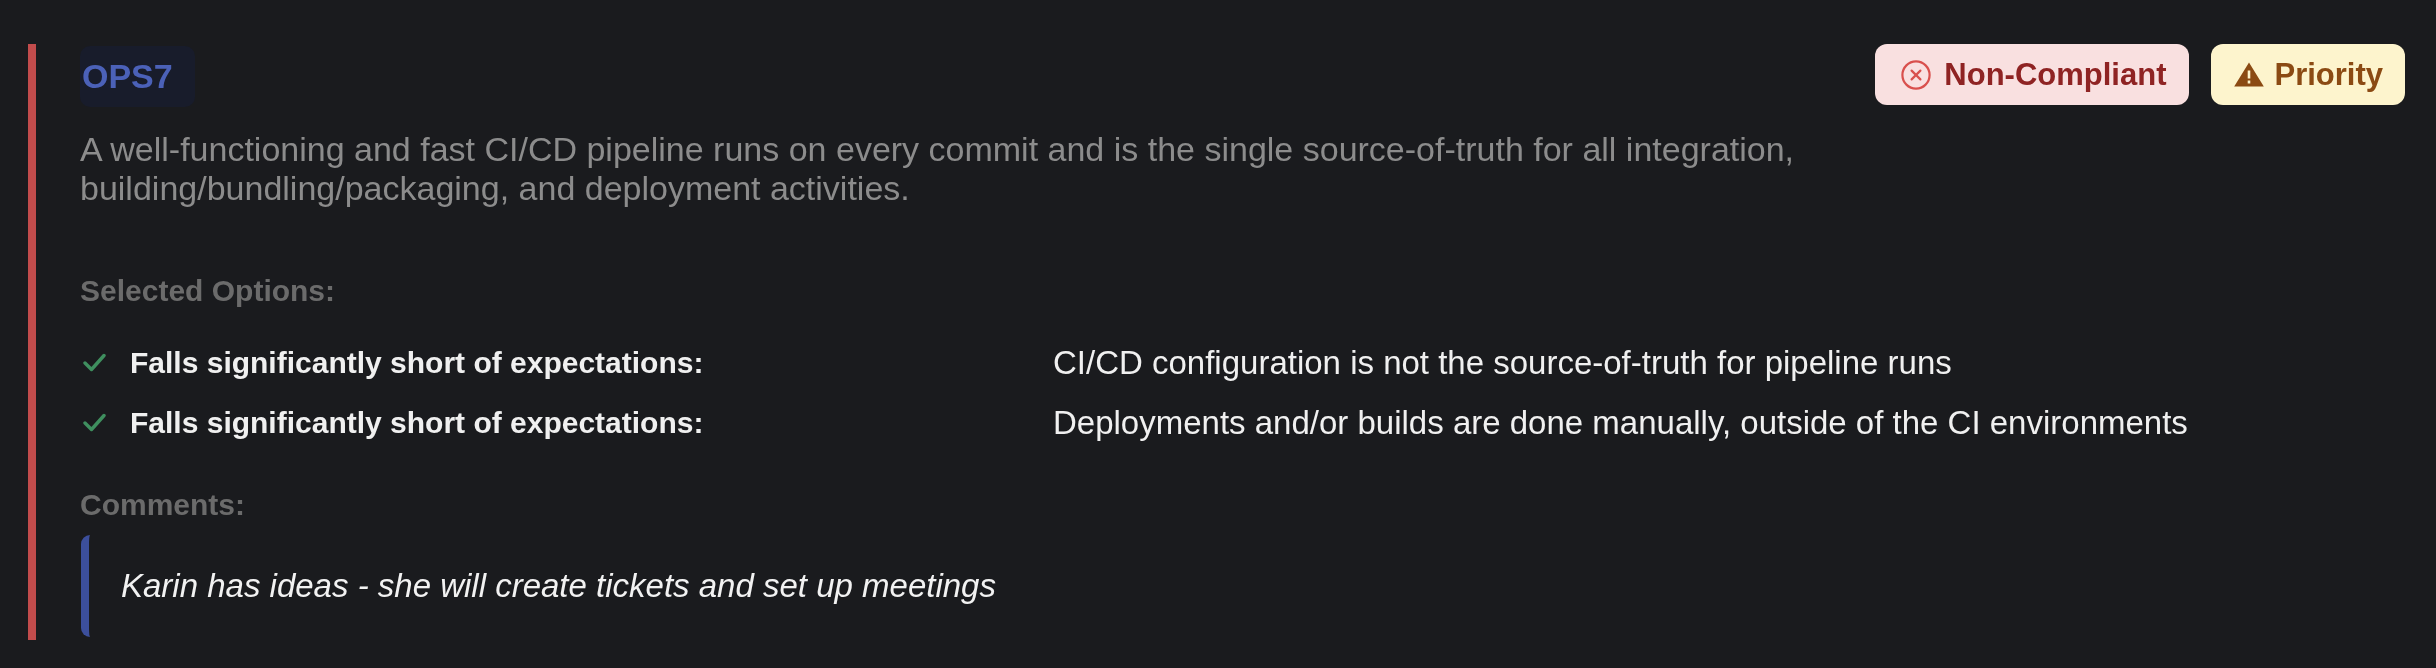 Image resolution: width=2436 pixels, height=668 pixels. What do you see at coordinates (1503, 362) in the screenshot?
I see `option-detail: CI/CD configuration is not the source-of-truth for pipeline runs` at bounding box center [1503, 362].